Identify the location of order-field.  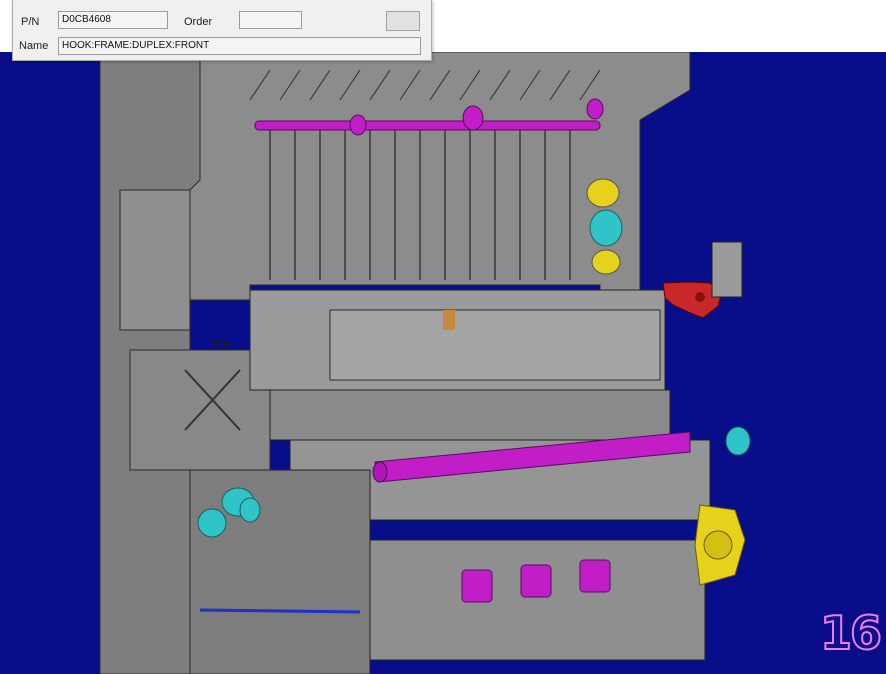
(270, 20).